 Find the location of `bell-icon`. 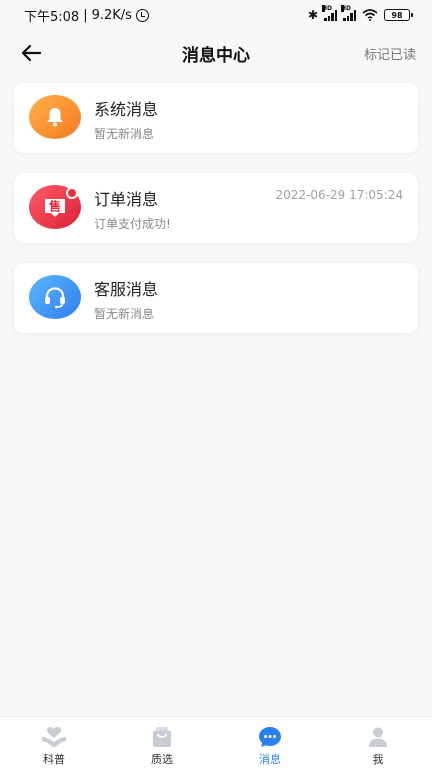

bell-icon is located at coordinates (55, 117).